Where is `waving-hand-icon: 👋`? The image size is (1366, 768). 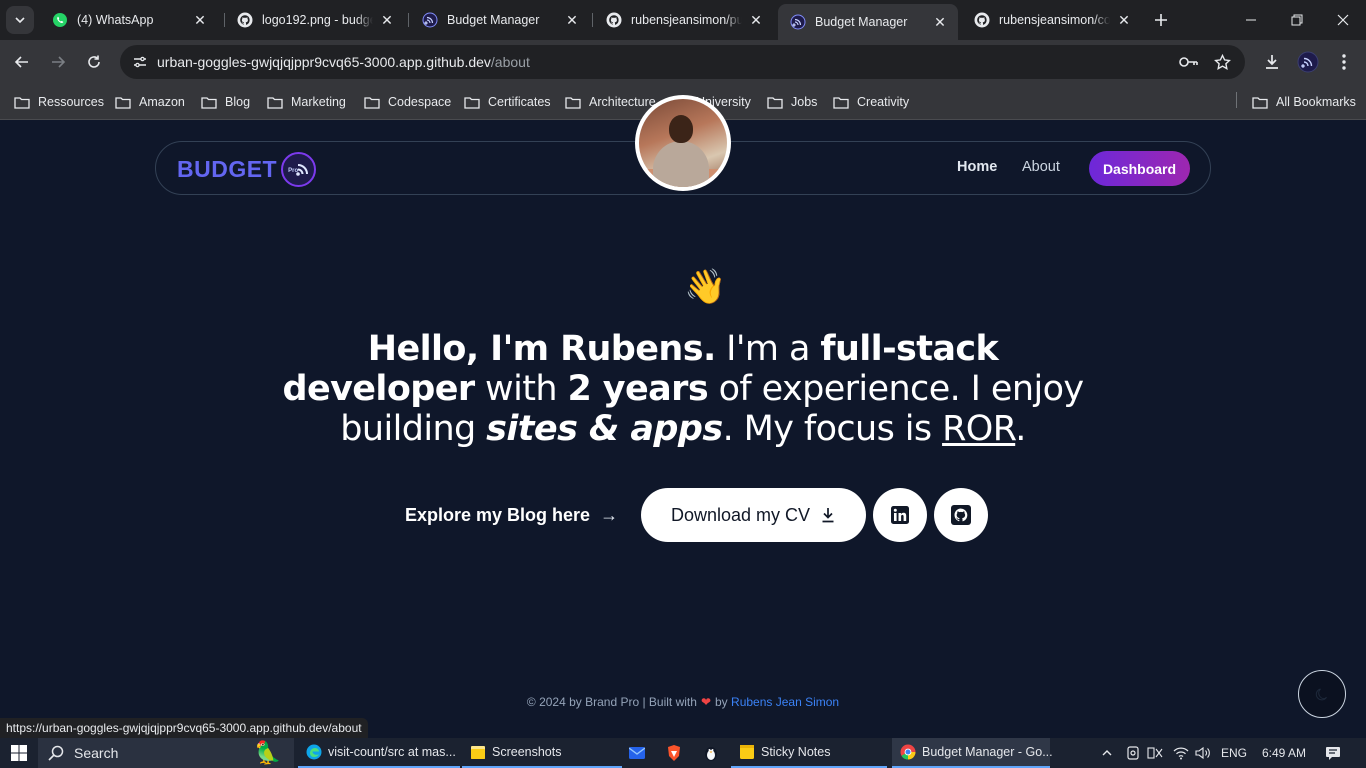 waving-hand-icon: 👋 is located at coordinates (705, 287).